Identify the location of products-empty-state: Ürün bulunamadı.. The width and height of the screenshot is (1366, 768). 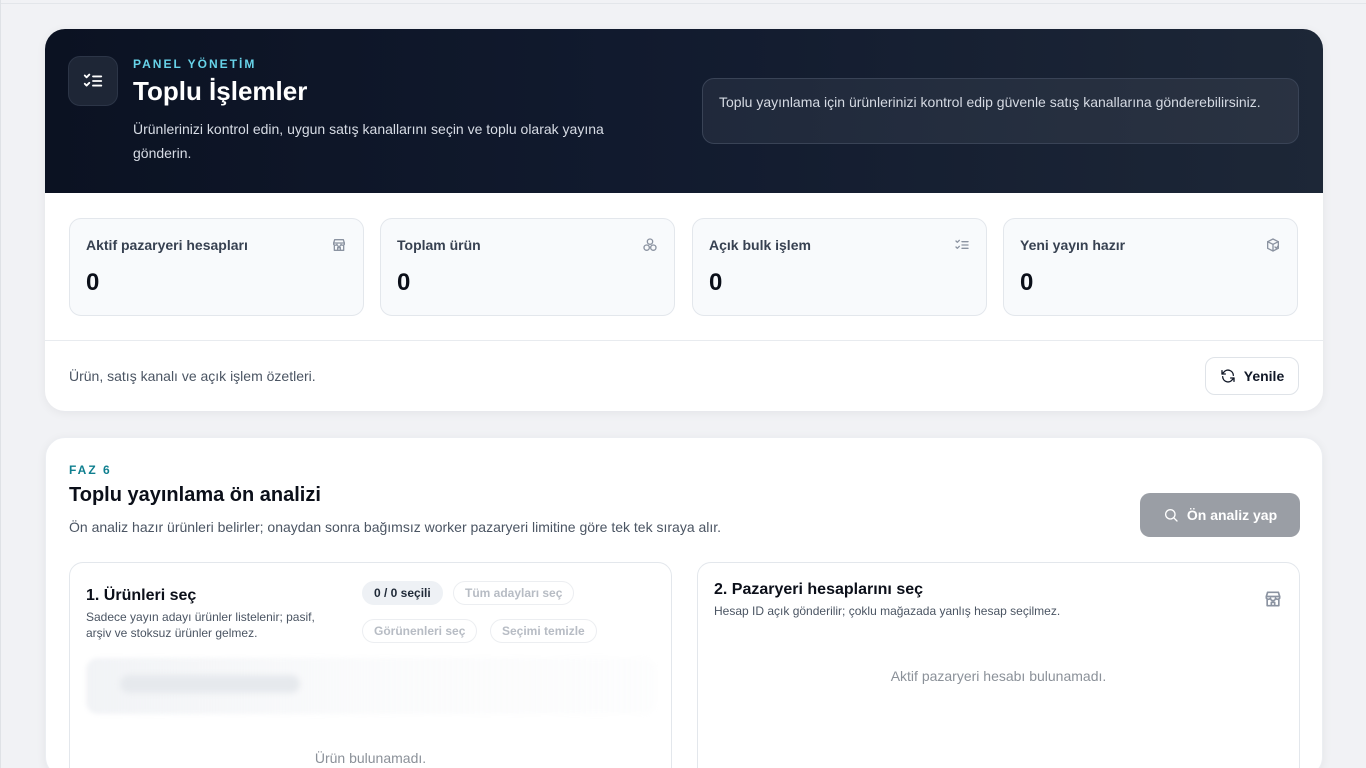
(370, 758).